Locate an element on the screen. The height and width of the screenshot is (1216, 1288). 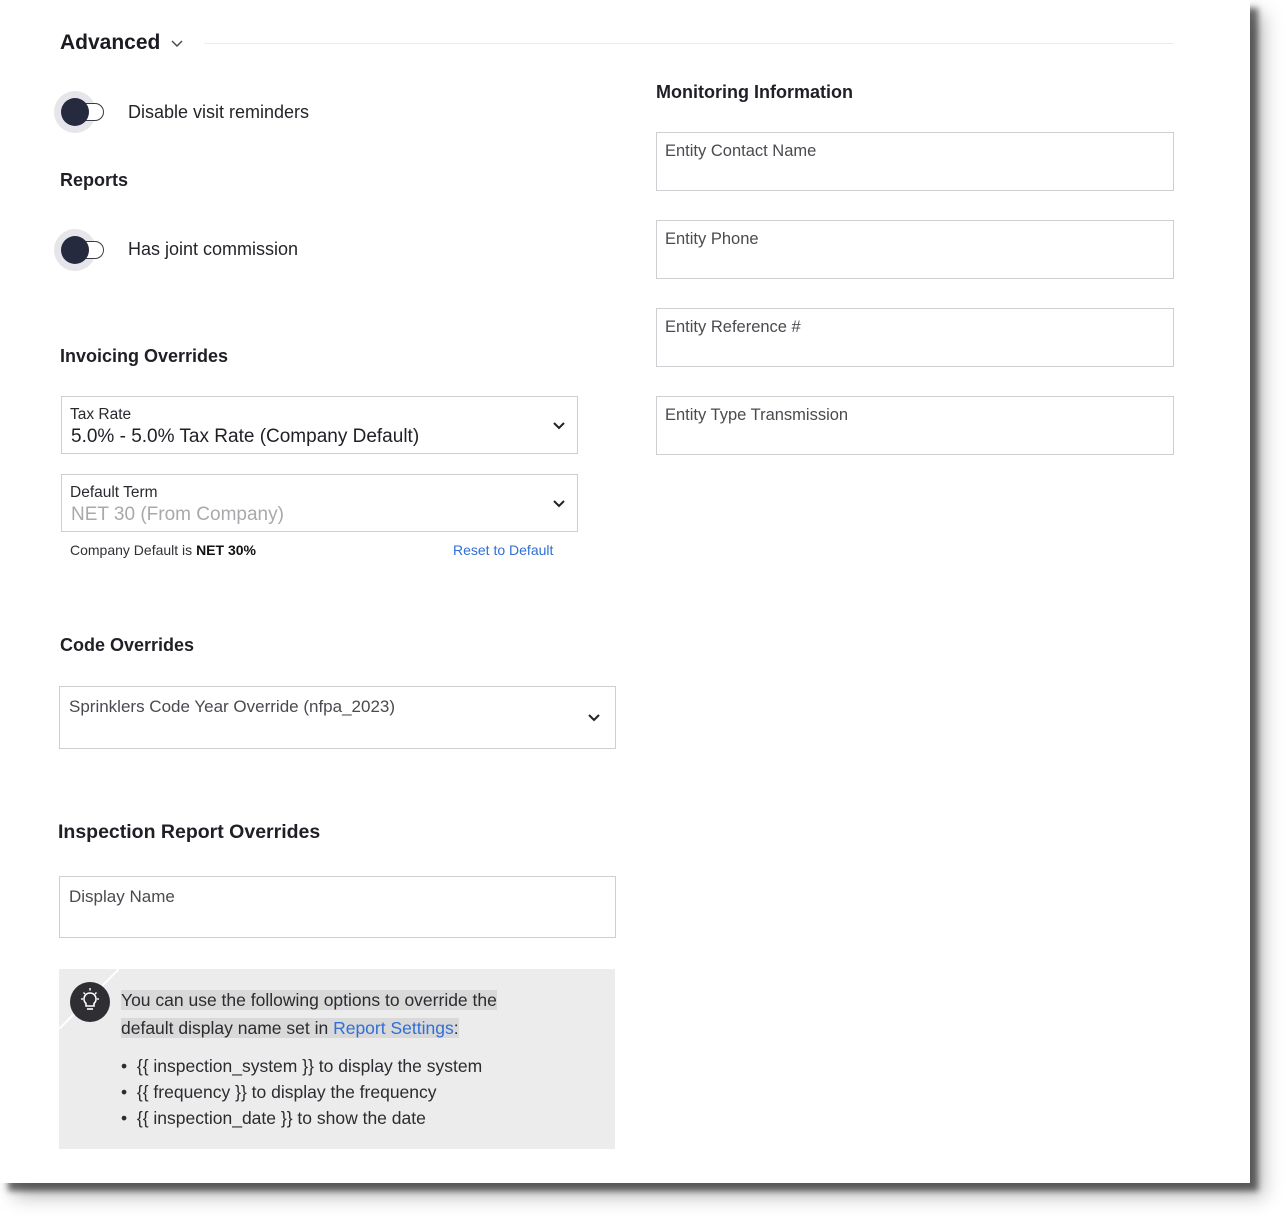
lightbulb-icon is located at coordinates (90, 1002).